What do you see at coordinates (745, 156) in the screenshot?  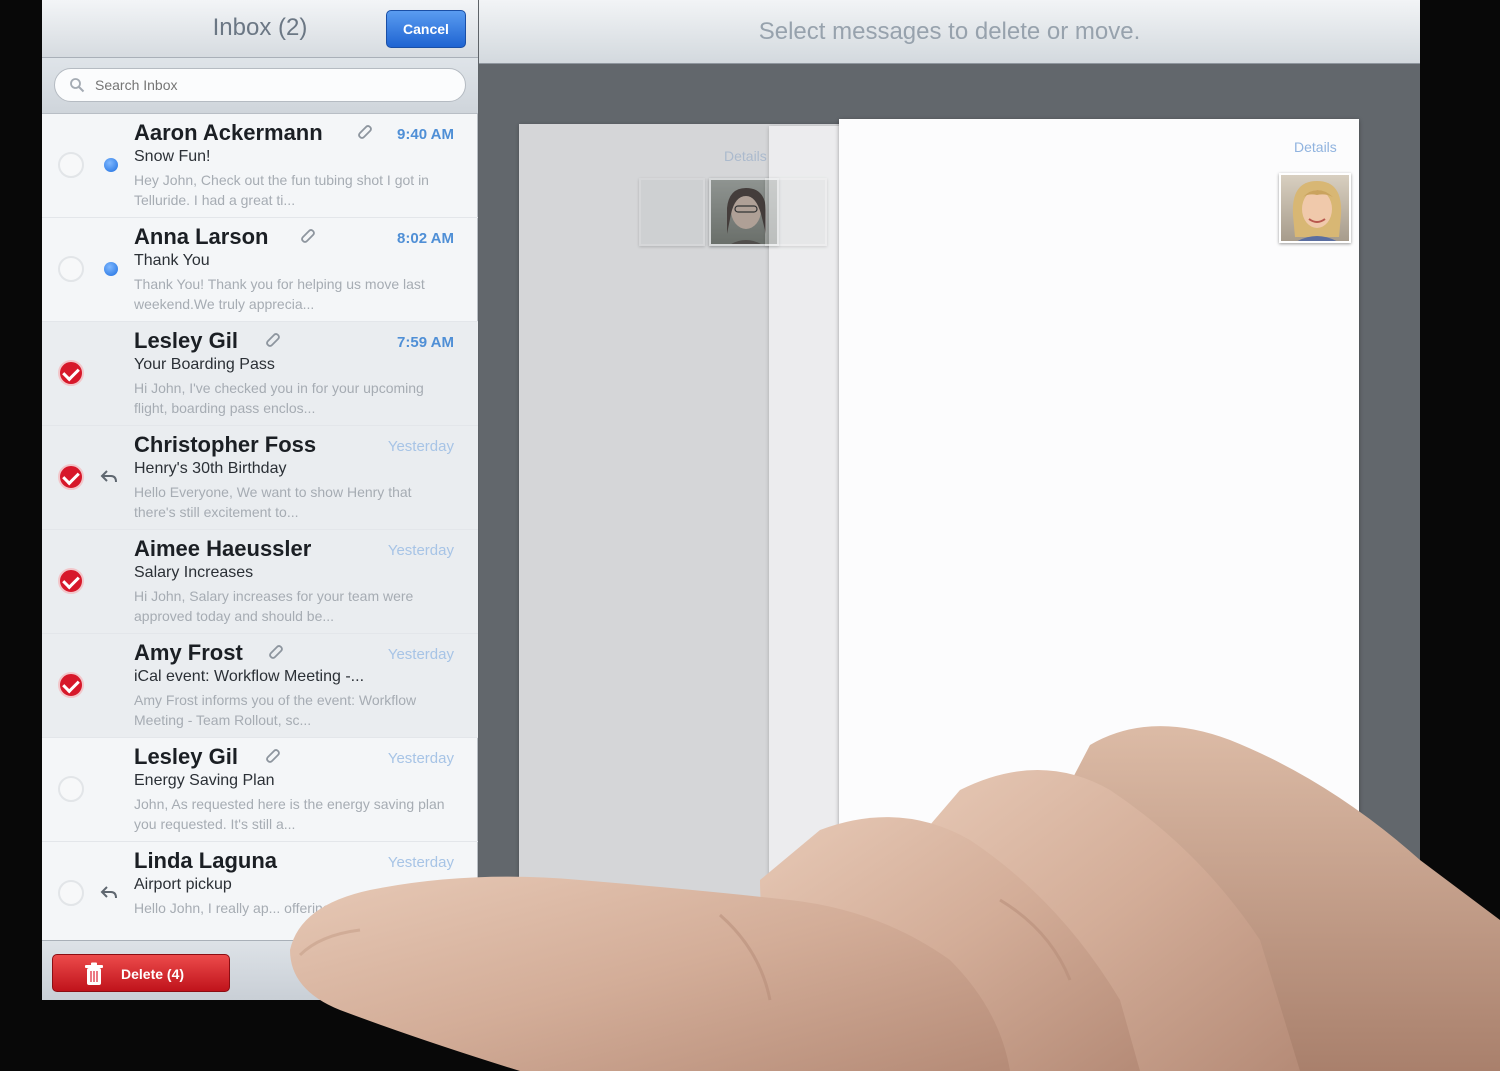 I see `details-link-back: Details` at bounding box center [745, 156].